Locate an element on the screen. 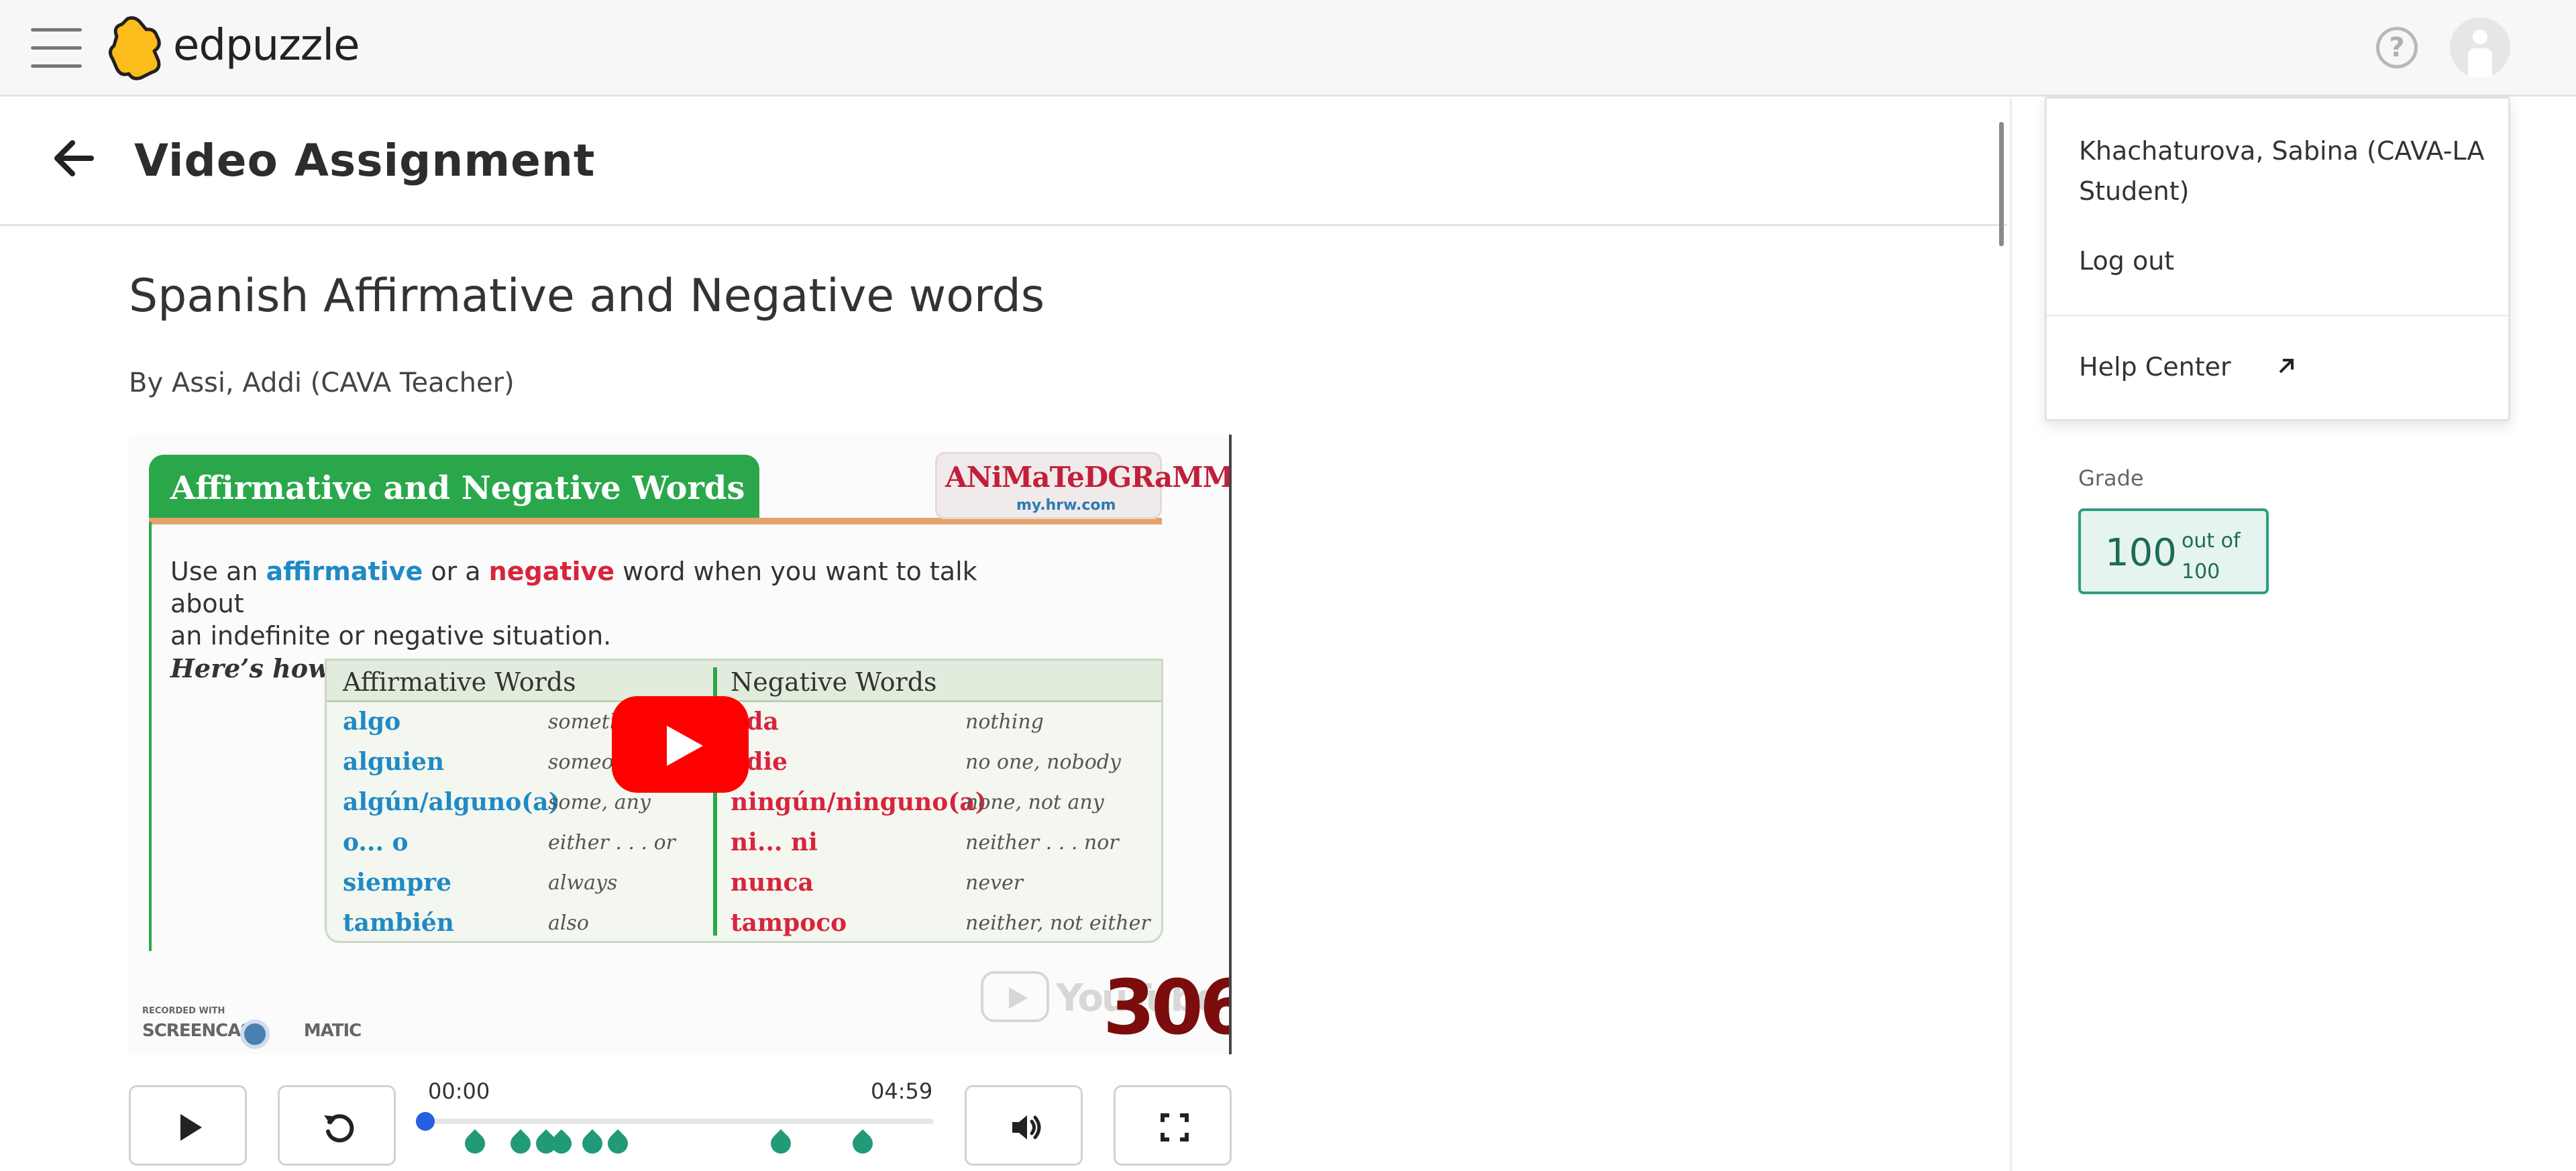  assignment-author: By Assi, Addi (CAVA Teacher) is located at coordinates (322, 383).